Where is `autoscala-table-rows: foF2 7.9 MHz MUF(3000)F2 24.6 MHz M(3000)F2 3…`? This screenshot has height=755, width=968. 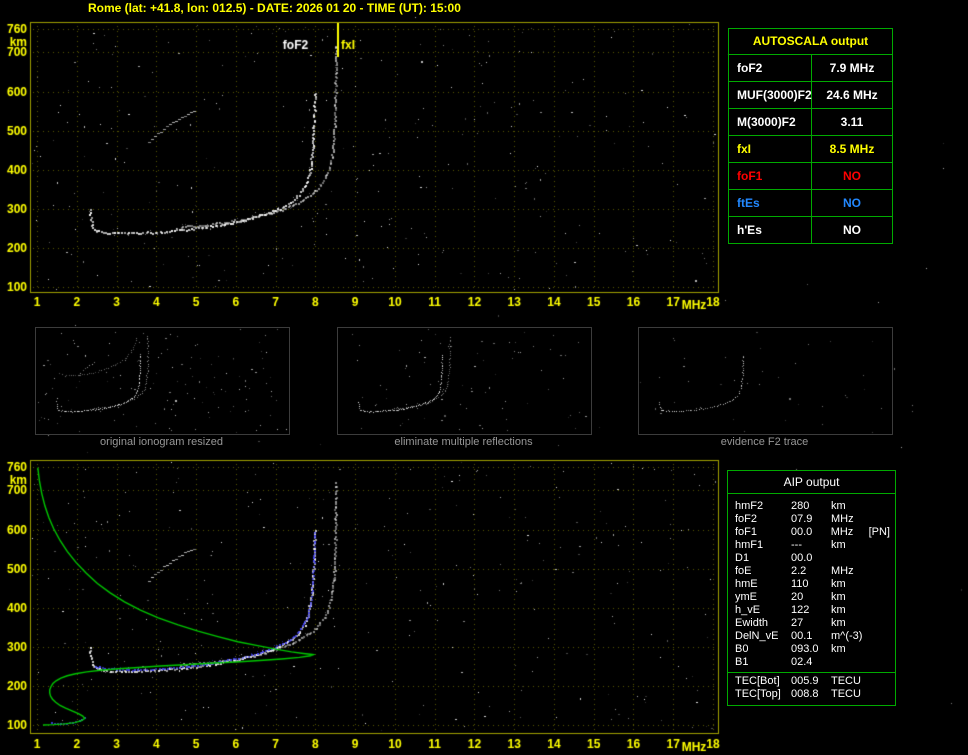
autoscala-table-rows: foF2 7.9 MHz MUF(3000)F2 24.6 MHz M(3000)F2 3… is located at coordinates (810, 149).